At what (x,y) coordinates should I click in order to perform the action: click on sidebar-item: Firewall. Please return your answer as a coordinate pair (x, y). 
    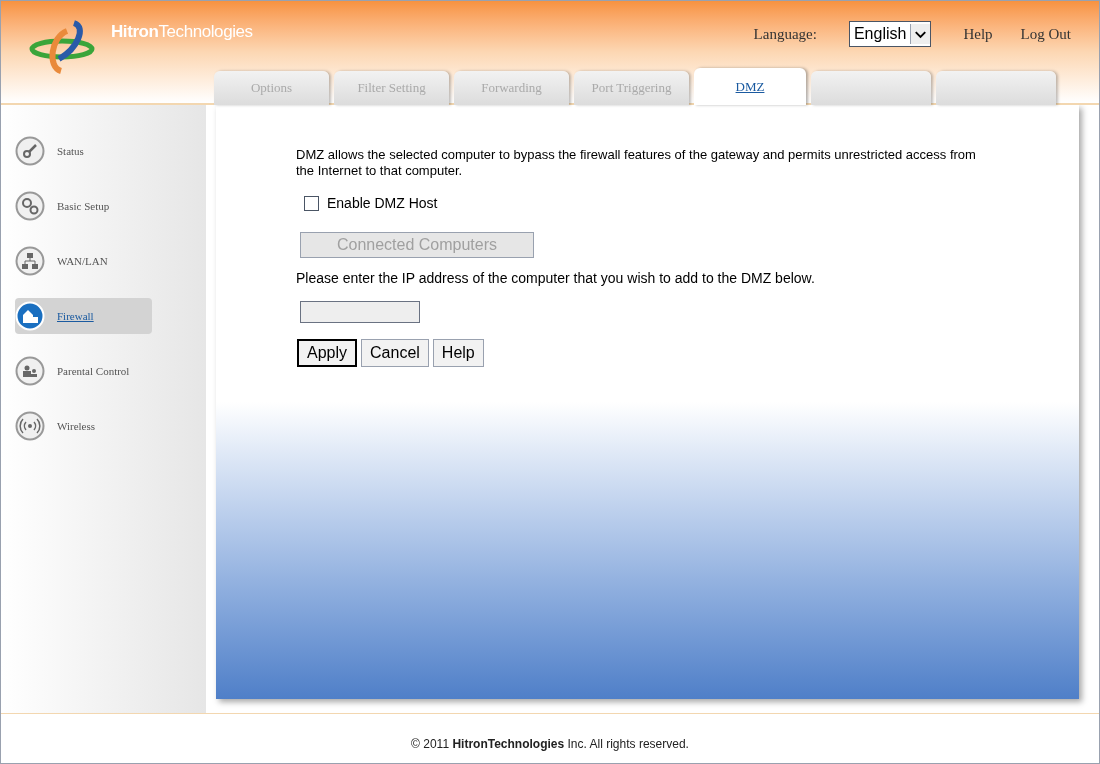
    Looking at the image, I should click on (83, 316).